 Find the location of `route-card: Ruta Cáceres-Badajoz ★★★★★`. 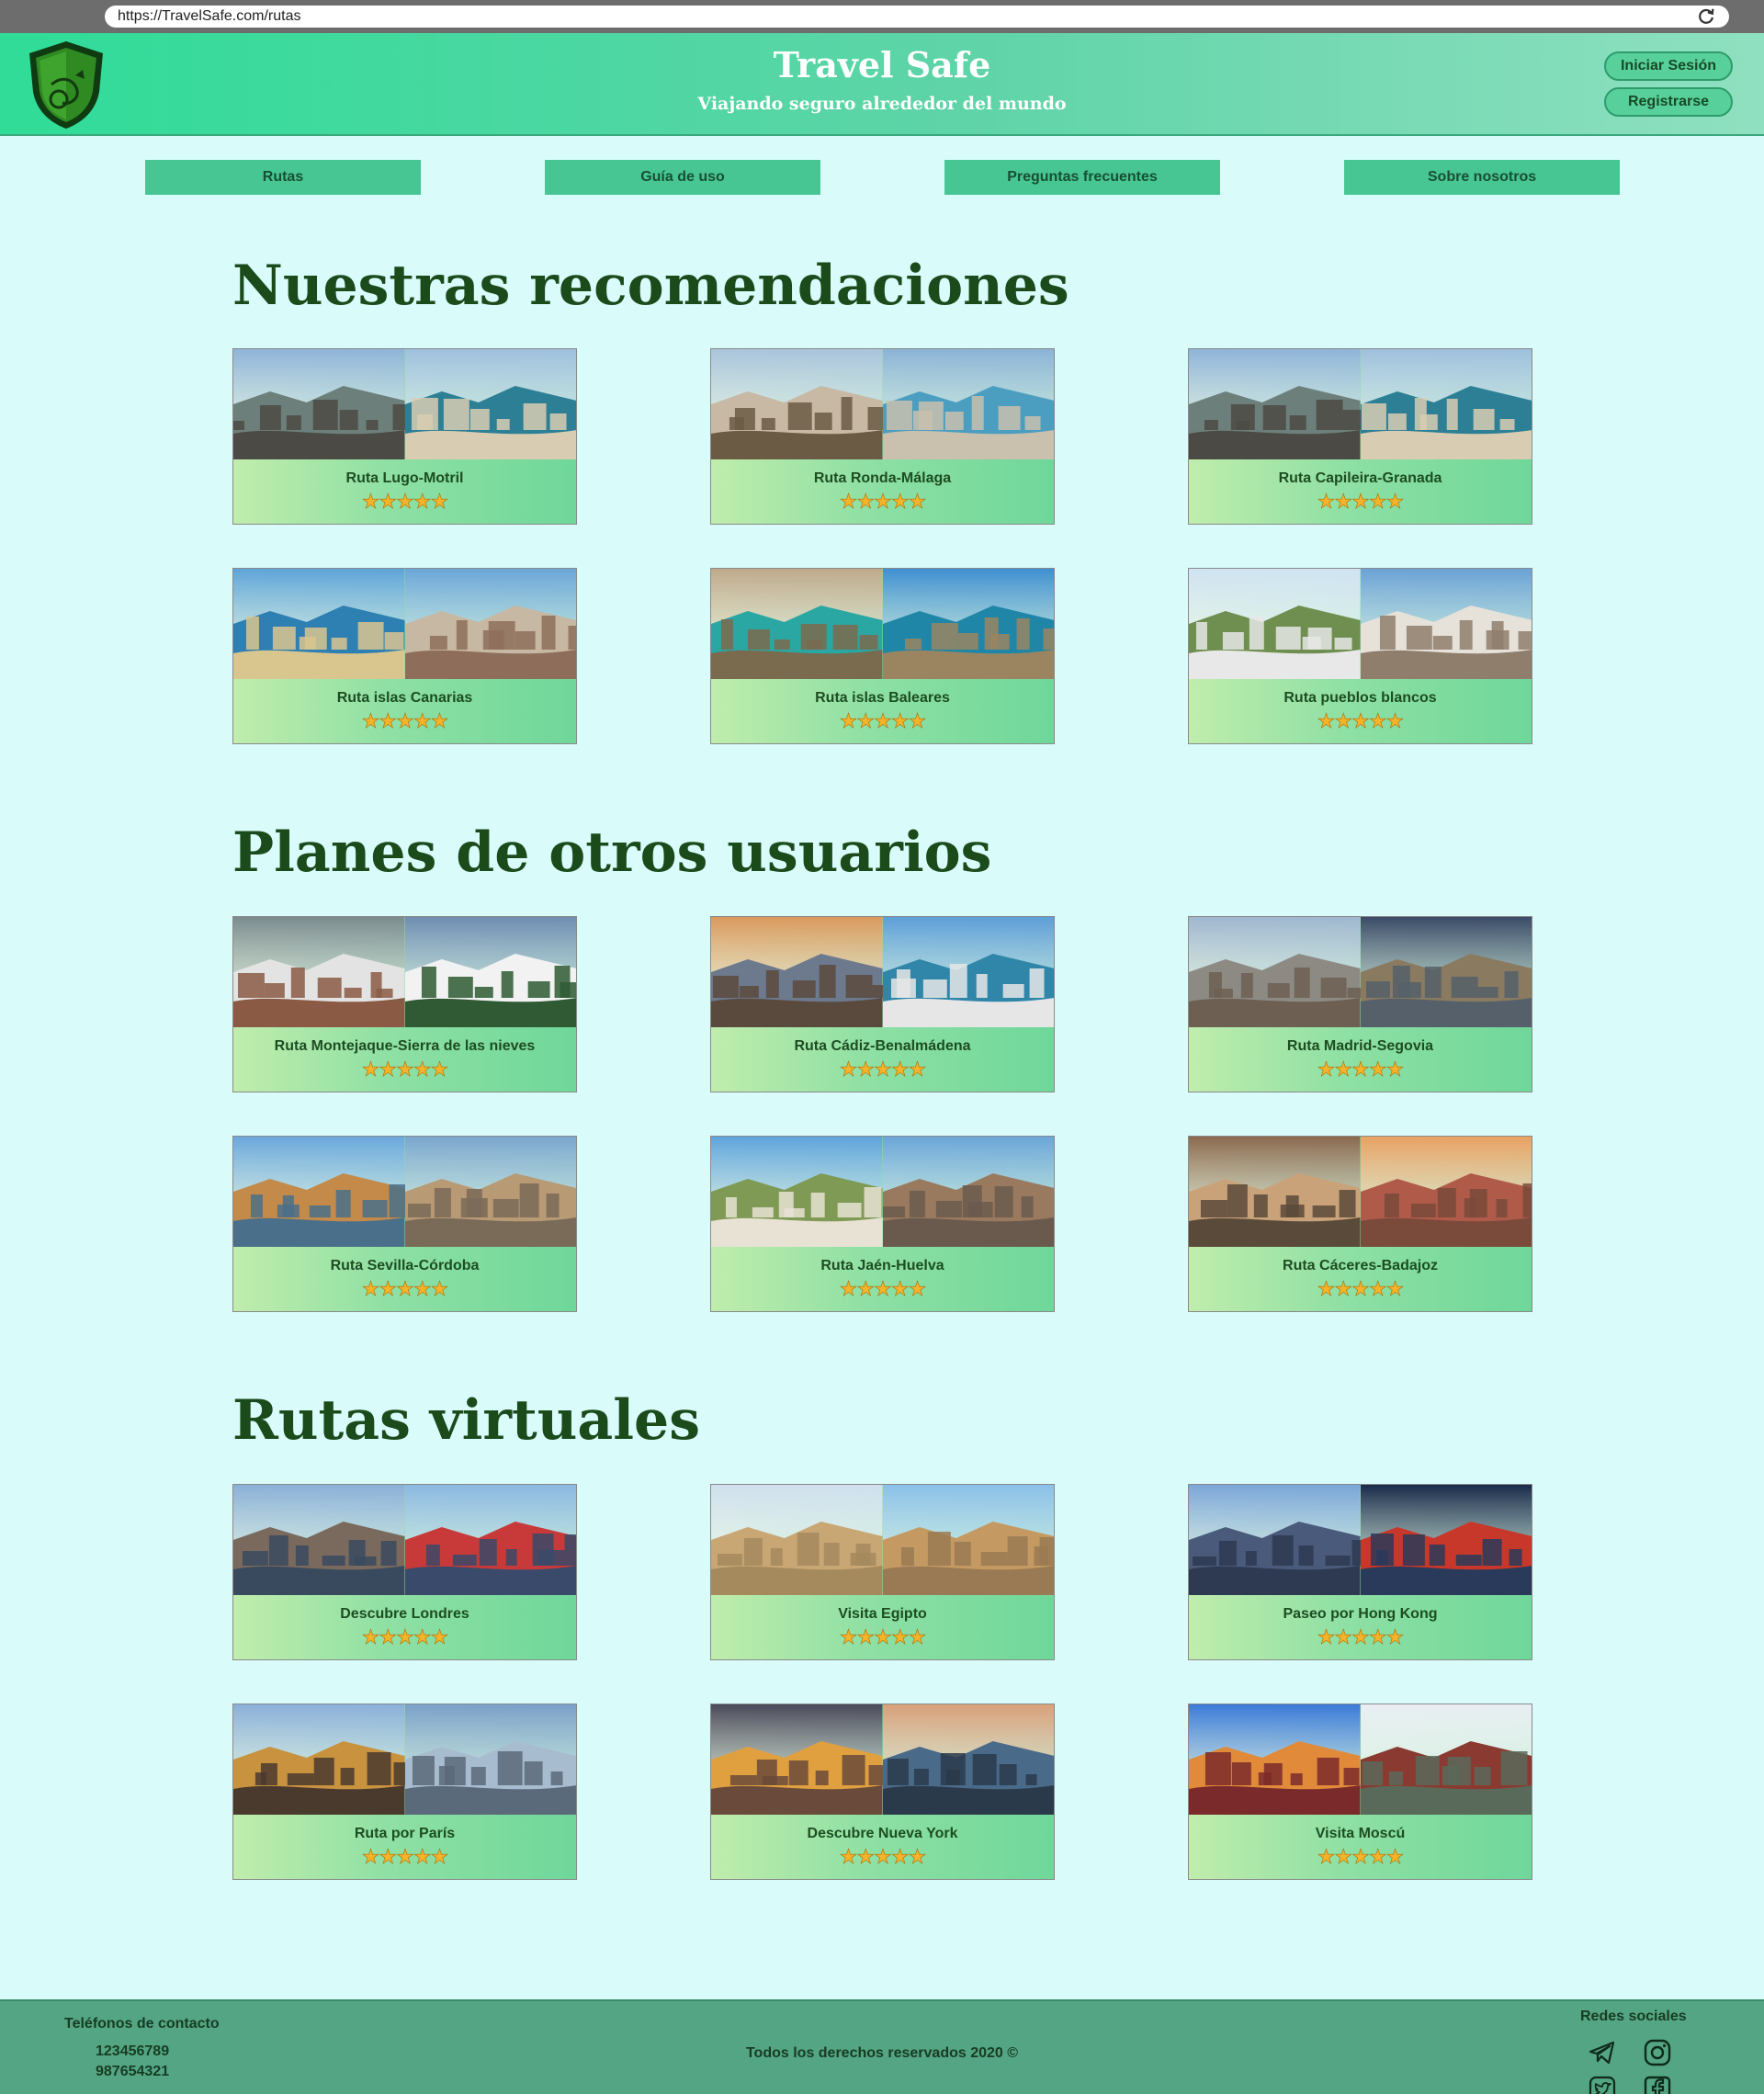

route-card: Ruta Cáceres-Badajoz ★★★★★ is located at coordinates (1360, 1224).